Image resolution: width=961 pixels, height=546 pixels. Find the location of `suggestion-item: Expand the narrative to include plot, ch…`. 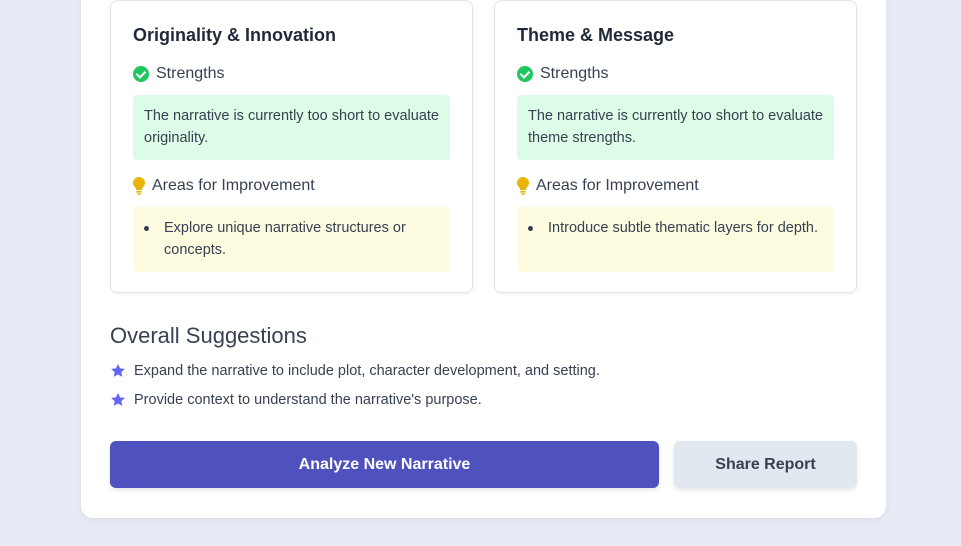

suggestion-item: Expand the narrative to include plot, ch… is located at coordinates (355, 371).